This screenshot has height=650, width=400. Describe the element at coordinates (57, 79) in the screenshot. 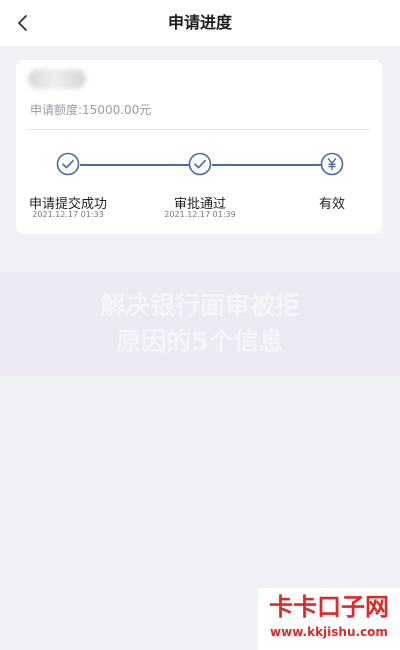

I see `applicant-name-blurred` at that location.